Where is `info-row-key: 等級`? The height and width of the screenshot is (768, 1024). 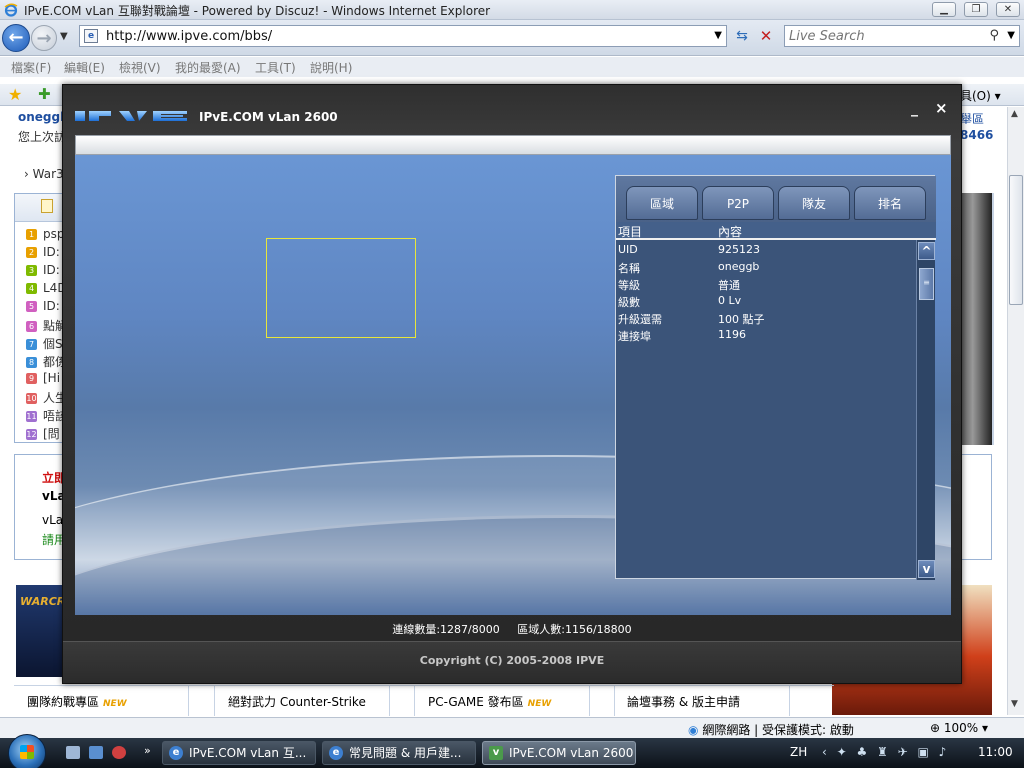
info-row-key: 等級 is located at coordinates (629, 285).